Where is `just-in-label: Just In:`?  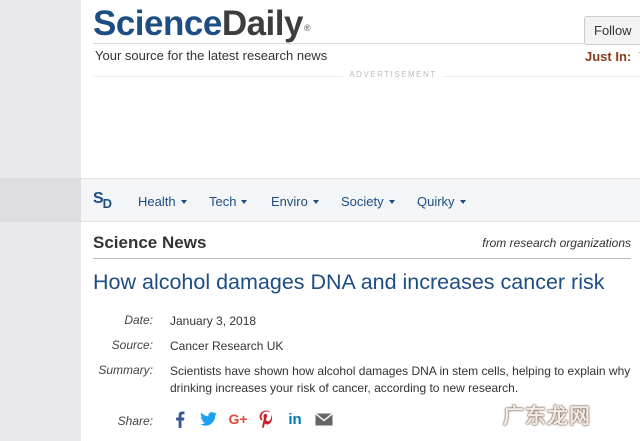 just-in-label: Just In: is located at coordinates (608, 56).